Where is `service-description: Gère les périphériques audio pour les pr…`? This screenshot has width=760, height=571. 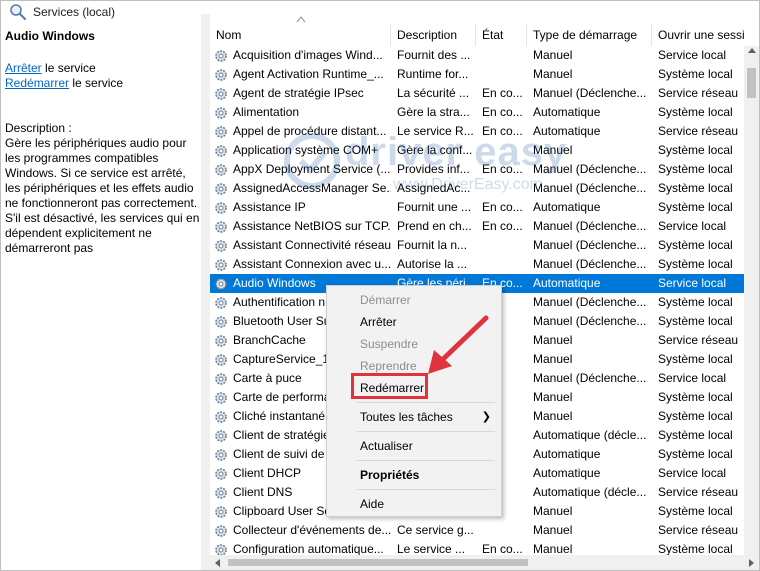 service-description: Gère les périphériques audio pour les pr… is located at coordinates (102, 195).